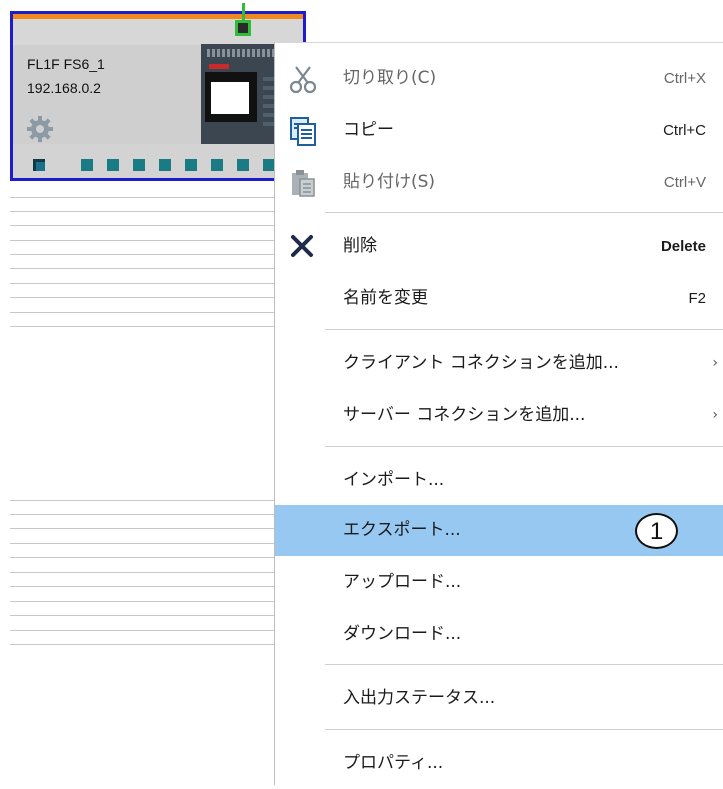  Describe the element at coordinates (243, 11) in the screenshot. I see `connection-line` at that location.